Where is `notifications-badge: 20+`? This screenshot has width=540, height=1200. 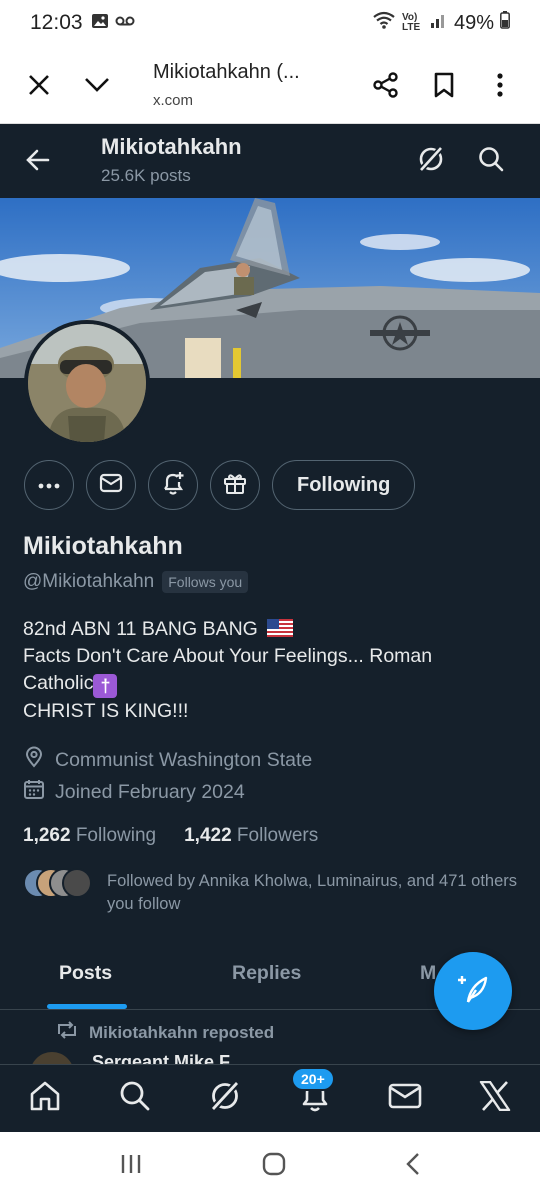 notifications-badge: 20+ is located at coordinates (313, 1078).